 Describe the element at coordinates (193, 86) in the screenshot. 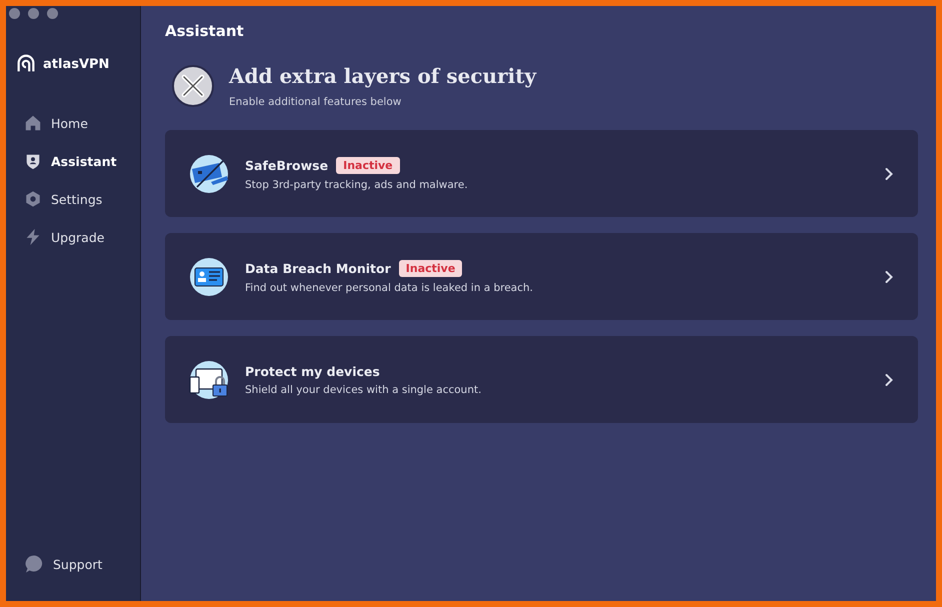

I see `close-icon` at that location.